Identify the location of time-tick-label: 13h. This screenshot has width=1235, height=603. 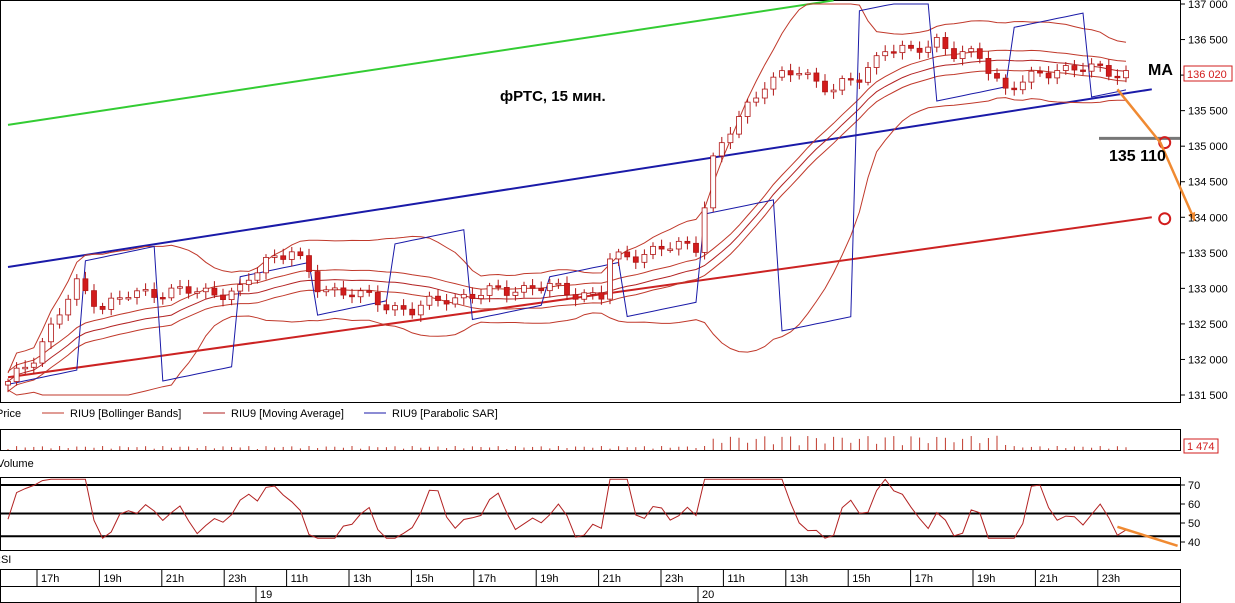
(362, 579).